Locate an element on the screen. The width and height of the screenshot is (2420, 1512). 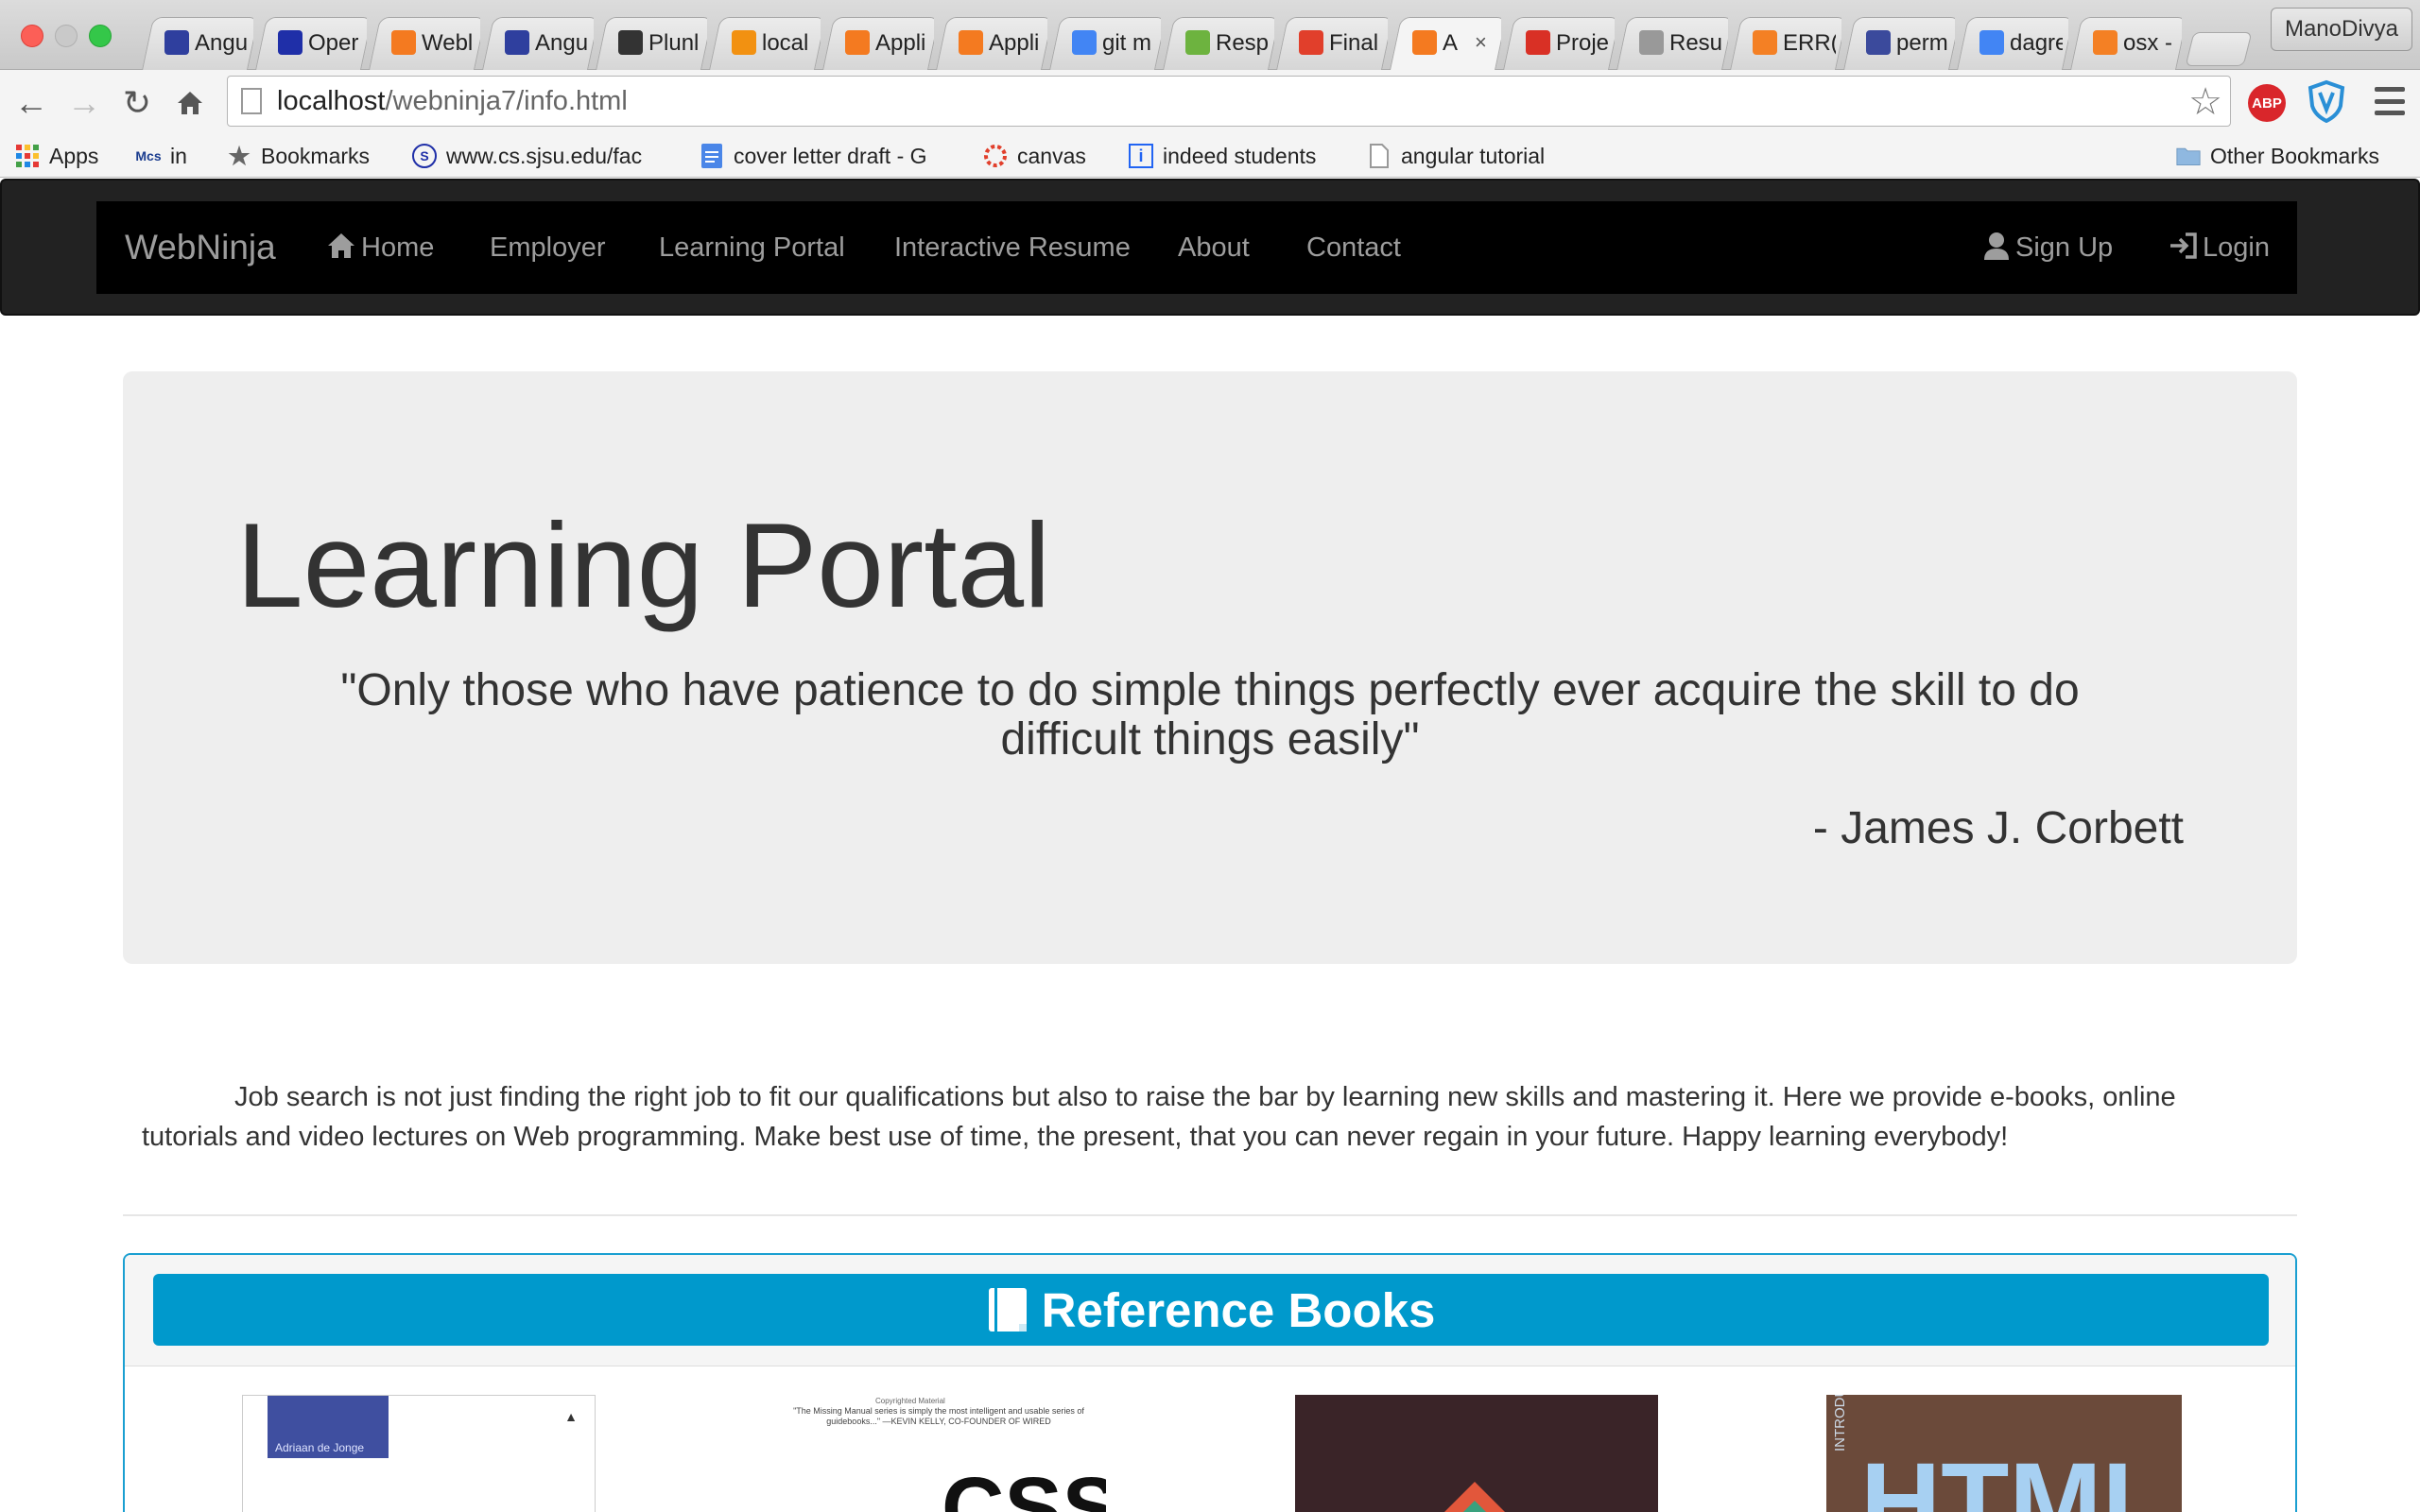
bookmark-bookmarks-folder: ★ Bookmarks is located at coordinates (312, 156).